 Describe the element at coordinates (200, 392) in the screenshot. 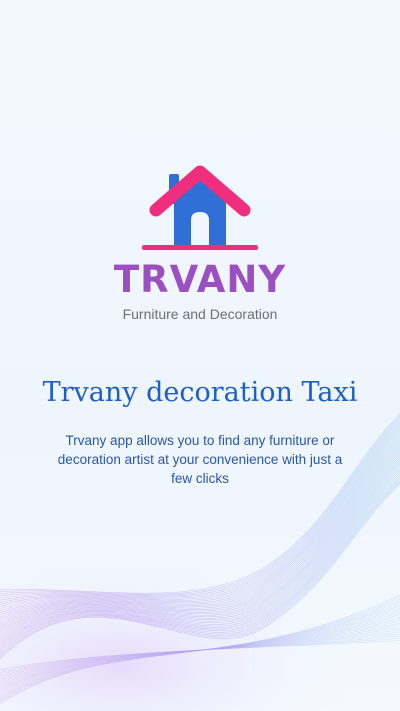

I see `page-title: Trvany decoration Taxi` at that location.